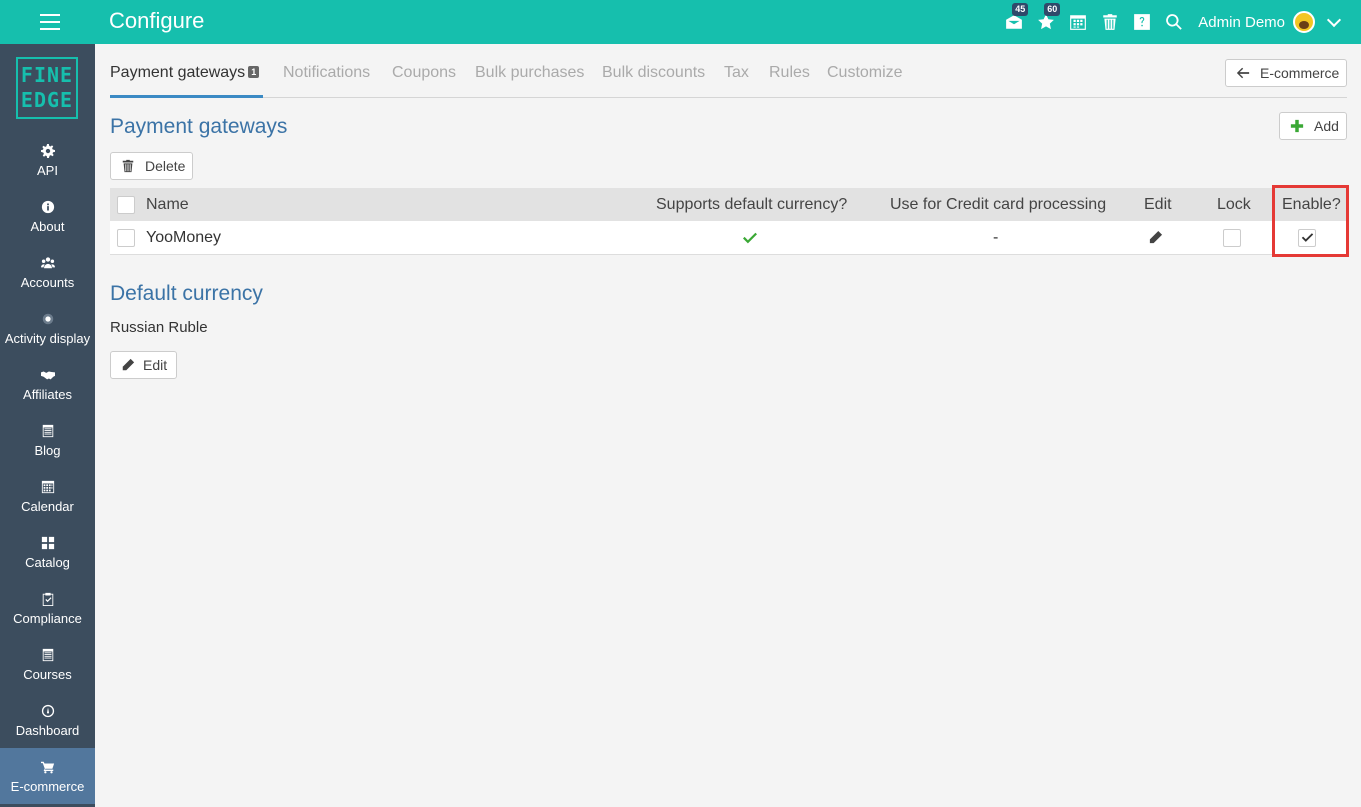 This screenshot has width=1361, height=807. Describe the element at coordinates (47, 768) in the screenshot. I see `cart-icon` at that location.